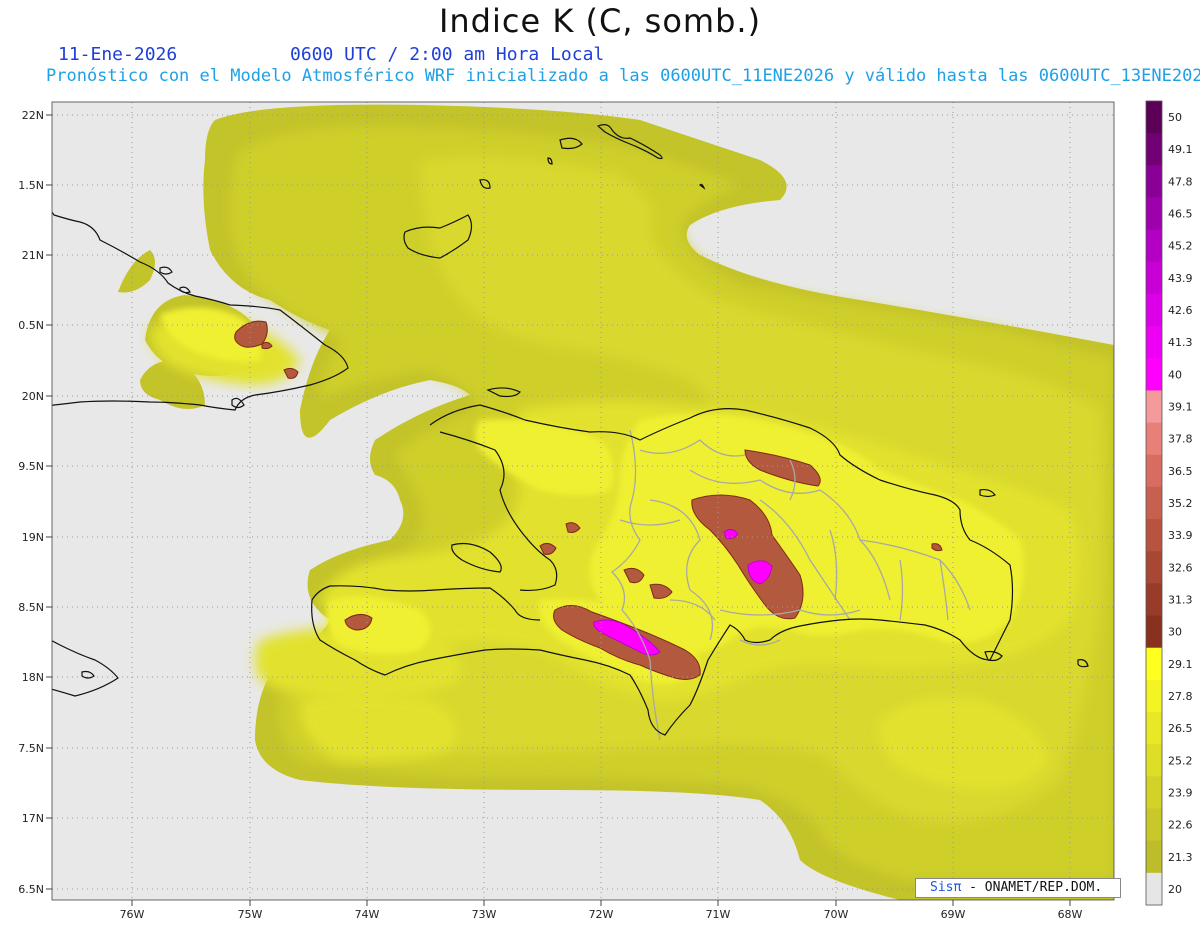  Describe the element at coordinates (600, 21) in the screenshot. I see `map-title: Indice K (C, somb.)` at that location.